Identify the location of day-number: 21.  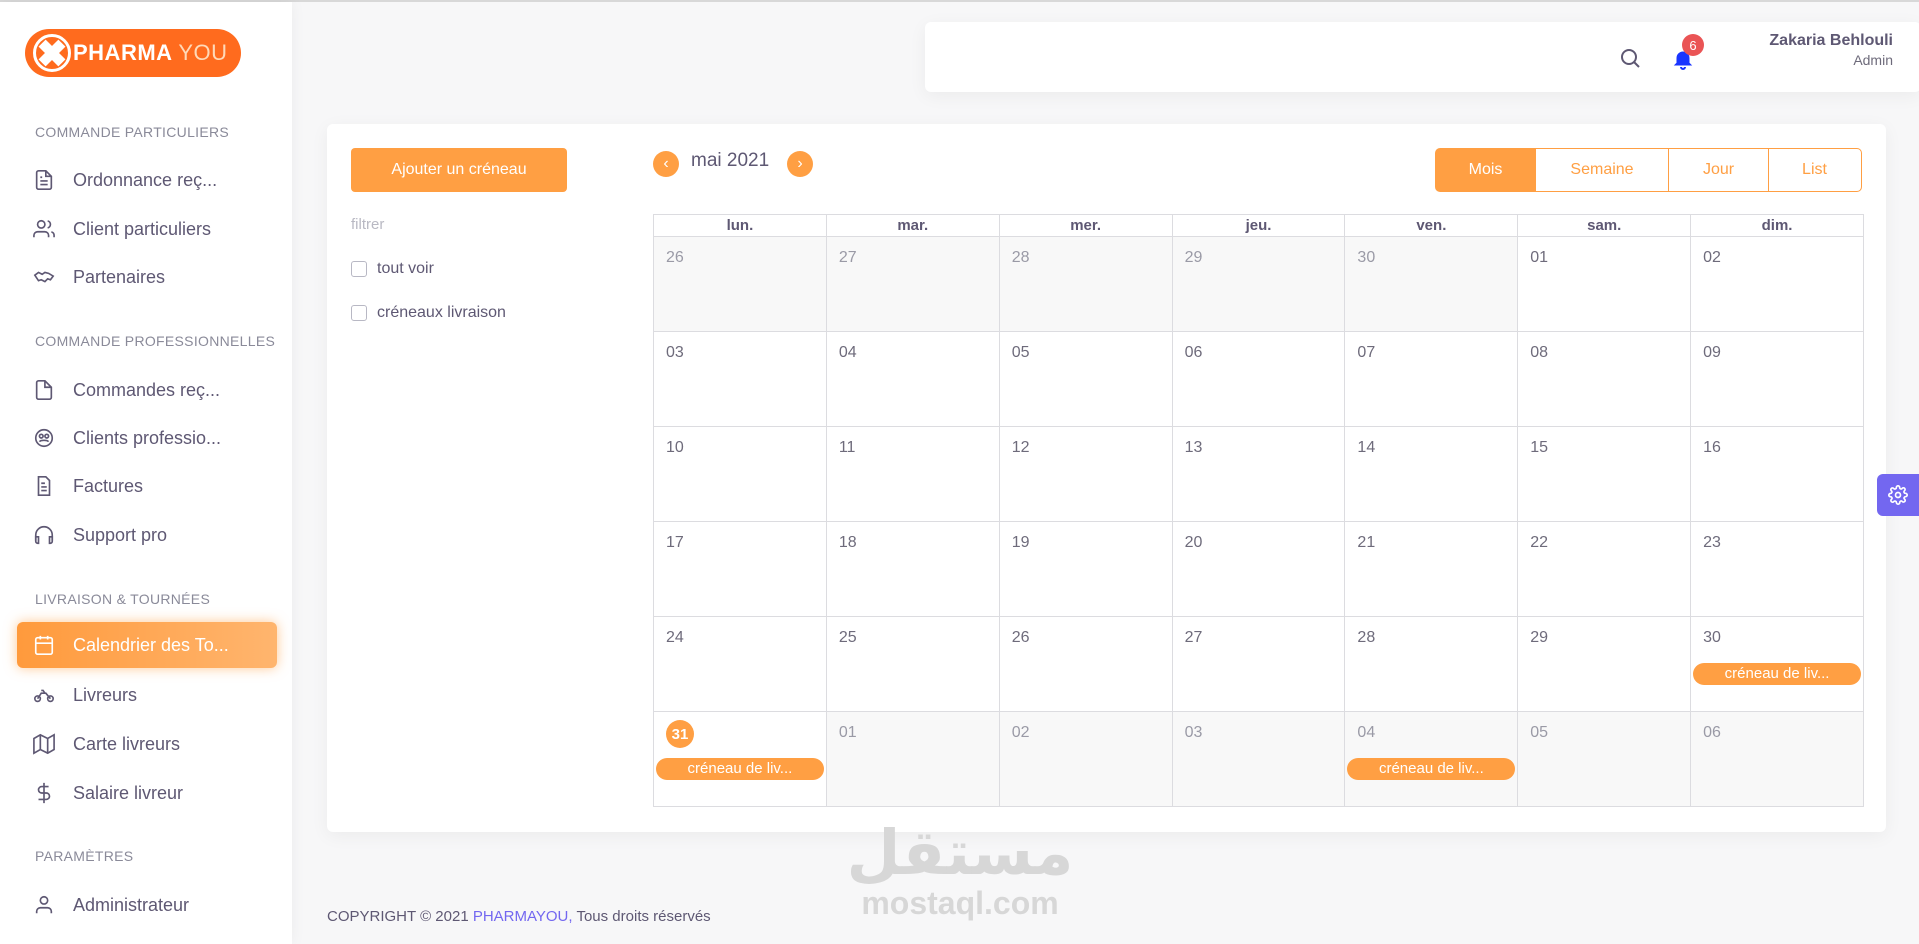
(1366, 543).